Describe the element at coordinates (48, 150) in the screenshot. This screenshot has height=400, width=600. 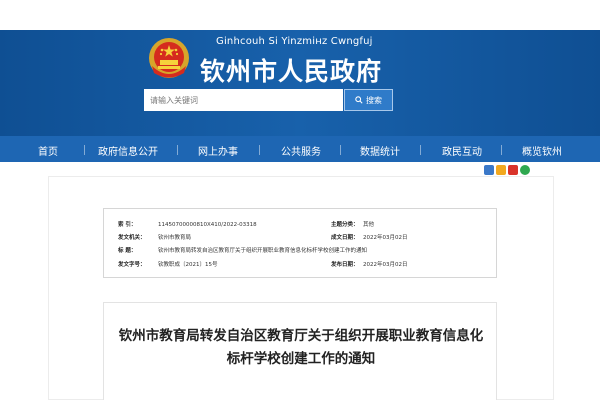
I see `nav-item-home: 首页` at that location.